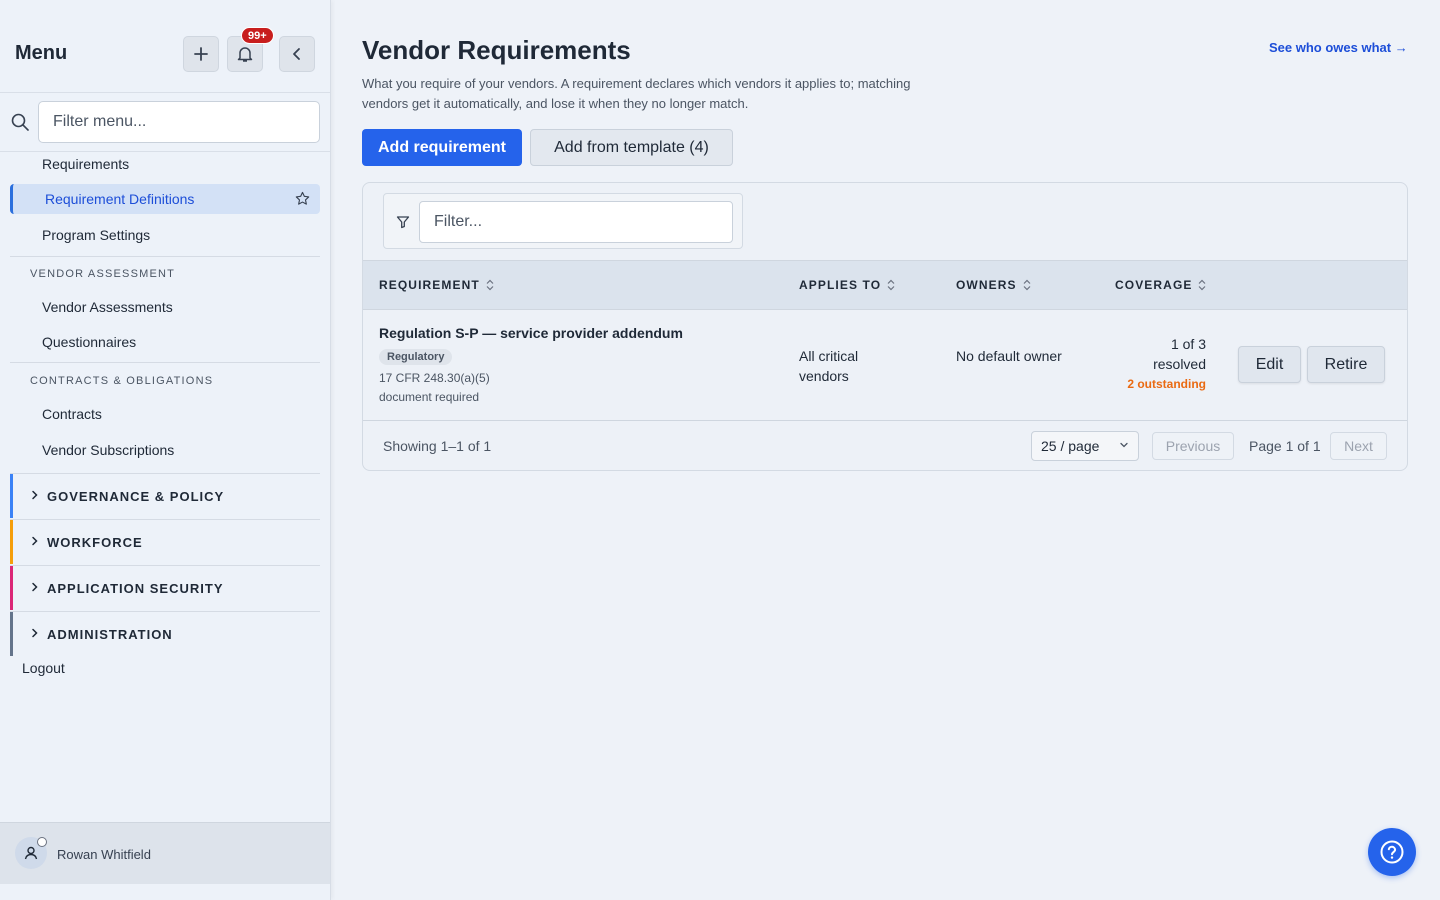 The height and width of the screenshot is (900, 1440). What do you see at coordinates (302, 198) in the screenshot?
I see `star-icon` at bounding box center [302, 198].